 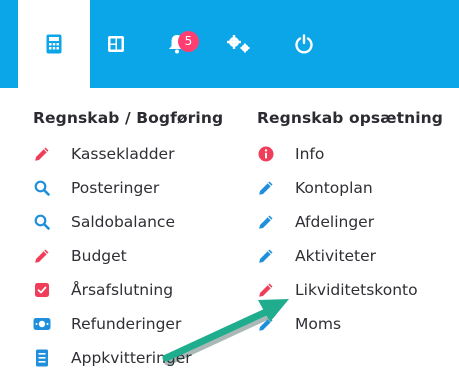 I want to click on annotation-arrow-icon, so click(x=225, y=332).